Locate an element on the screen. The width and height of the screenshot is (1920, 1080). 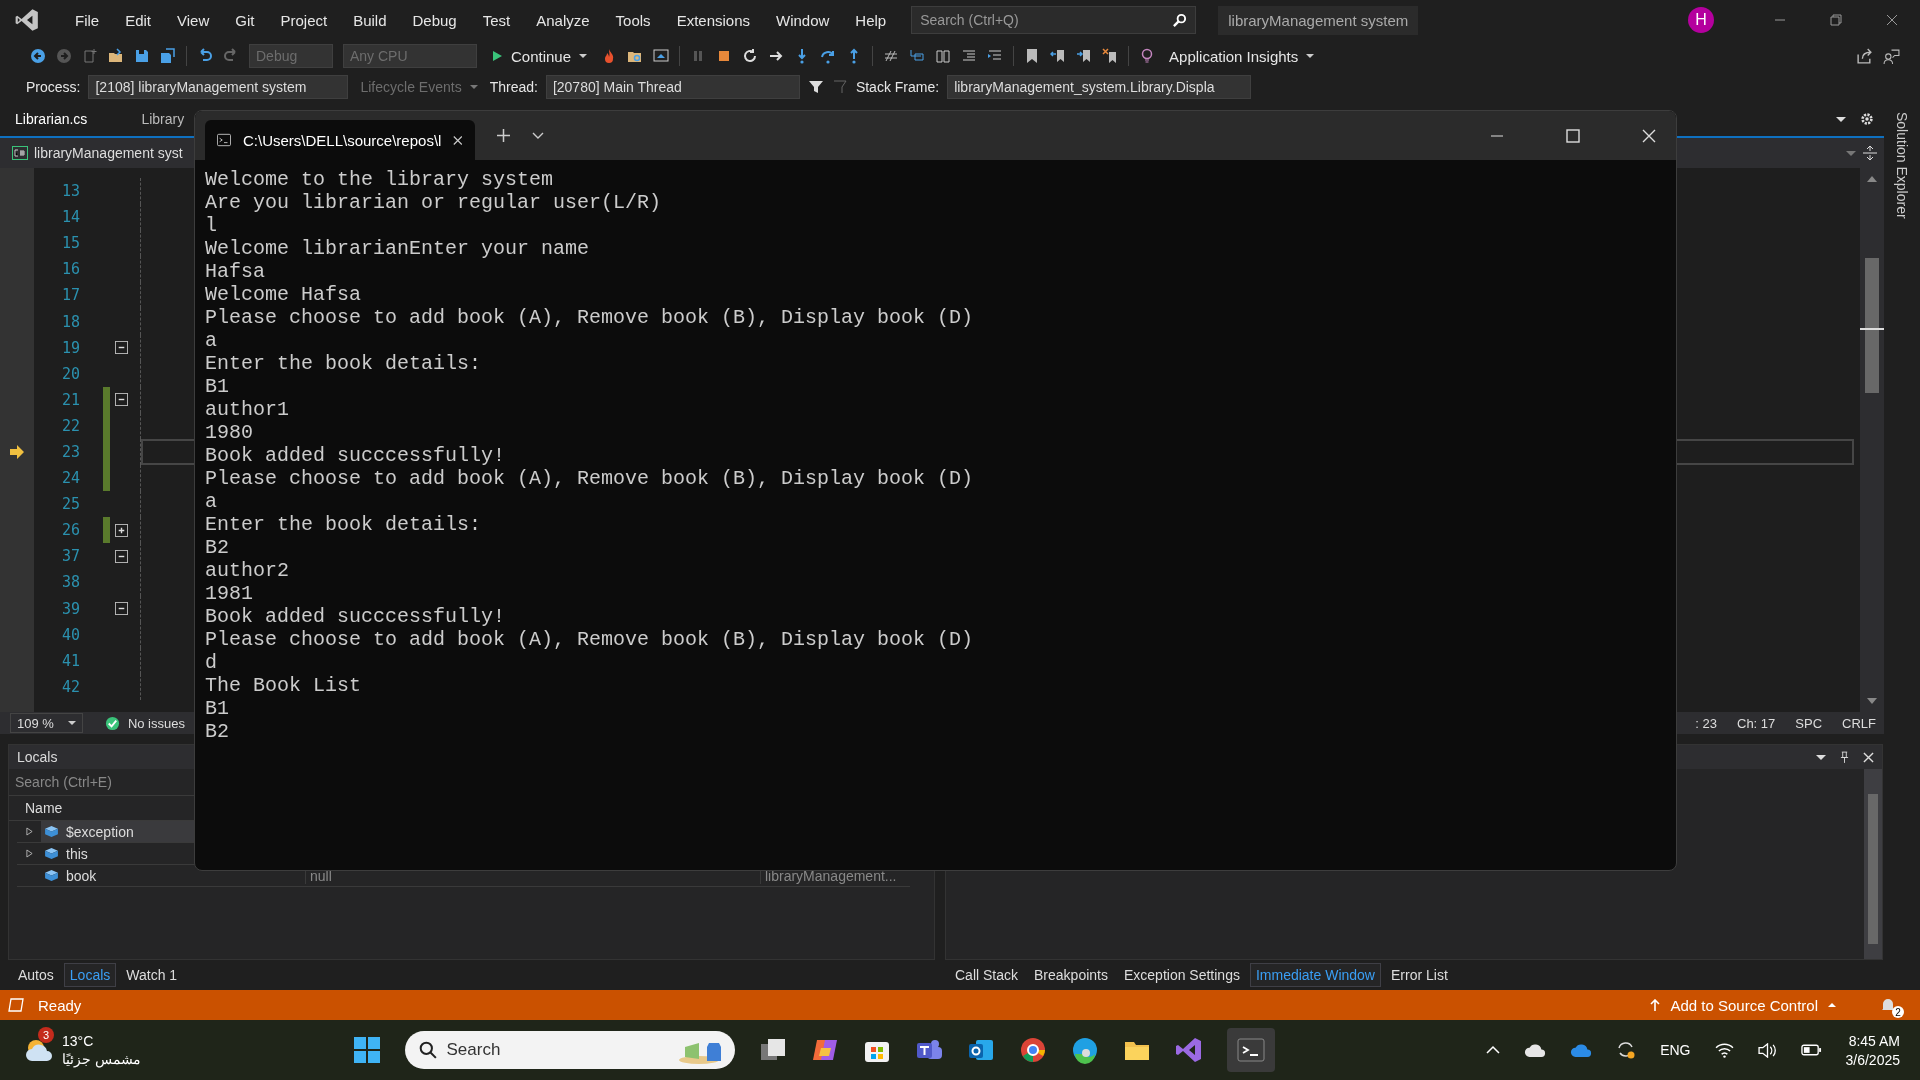
visual-studio-icon is located at coordinates (1188, 1050).